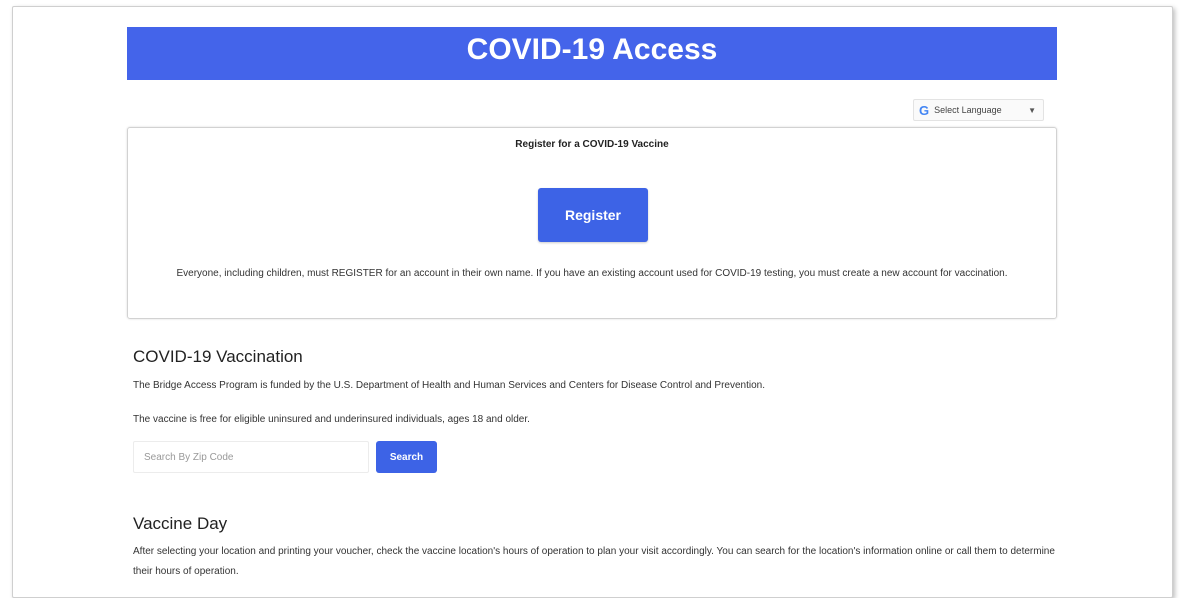  What do you see at coordinates (968, 110) in the screenshot?
I see `language-select-label: Select Language` at bounding box center [968, 110].